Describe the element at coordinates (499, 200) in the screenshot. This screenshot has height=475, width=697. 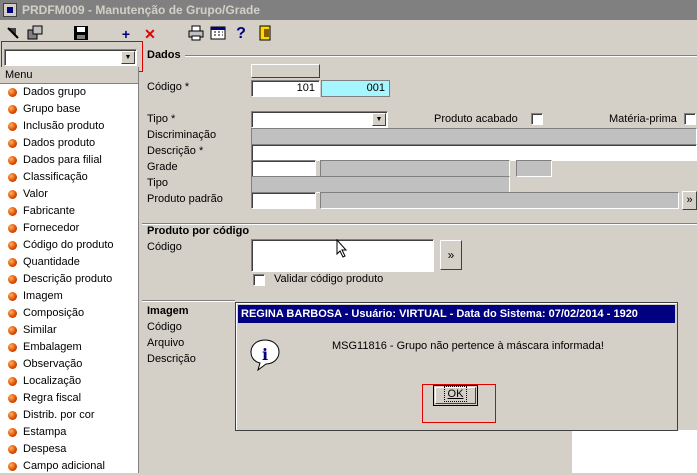
I see `produto-padrao-desc-field` at that location.